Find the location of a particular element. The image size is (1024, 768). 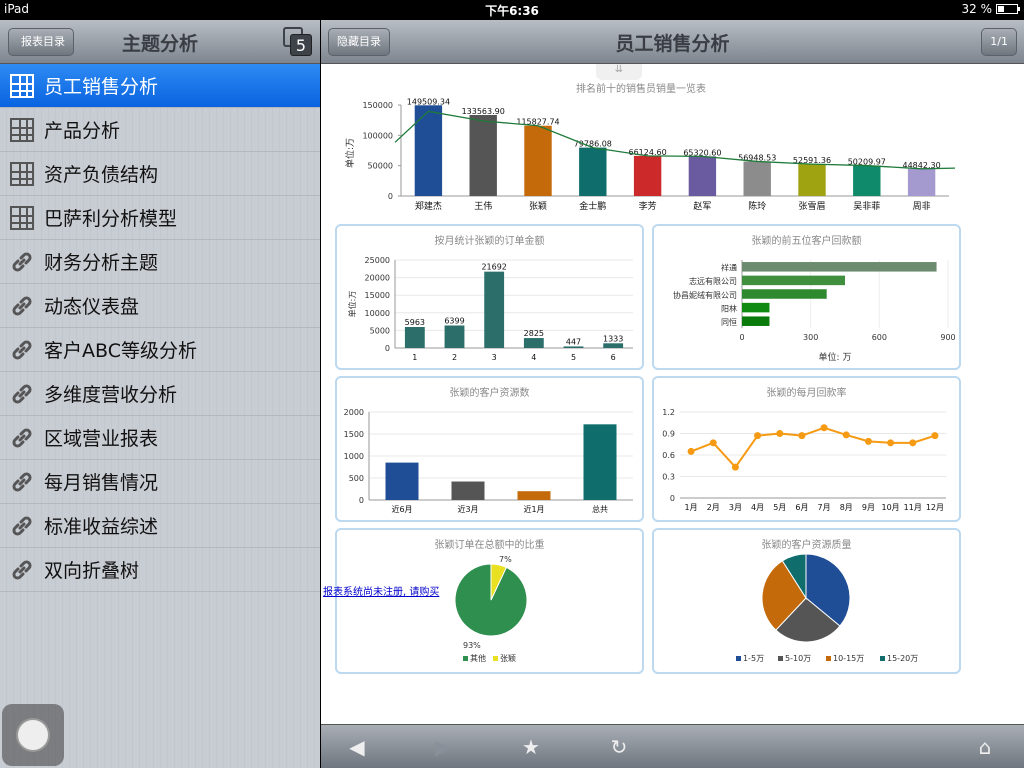

tab-count: 5 is located at coordinates (301, 45).